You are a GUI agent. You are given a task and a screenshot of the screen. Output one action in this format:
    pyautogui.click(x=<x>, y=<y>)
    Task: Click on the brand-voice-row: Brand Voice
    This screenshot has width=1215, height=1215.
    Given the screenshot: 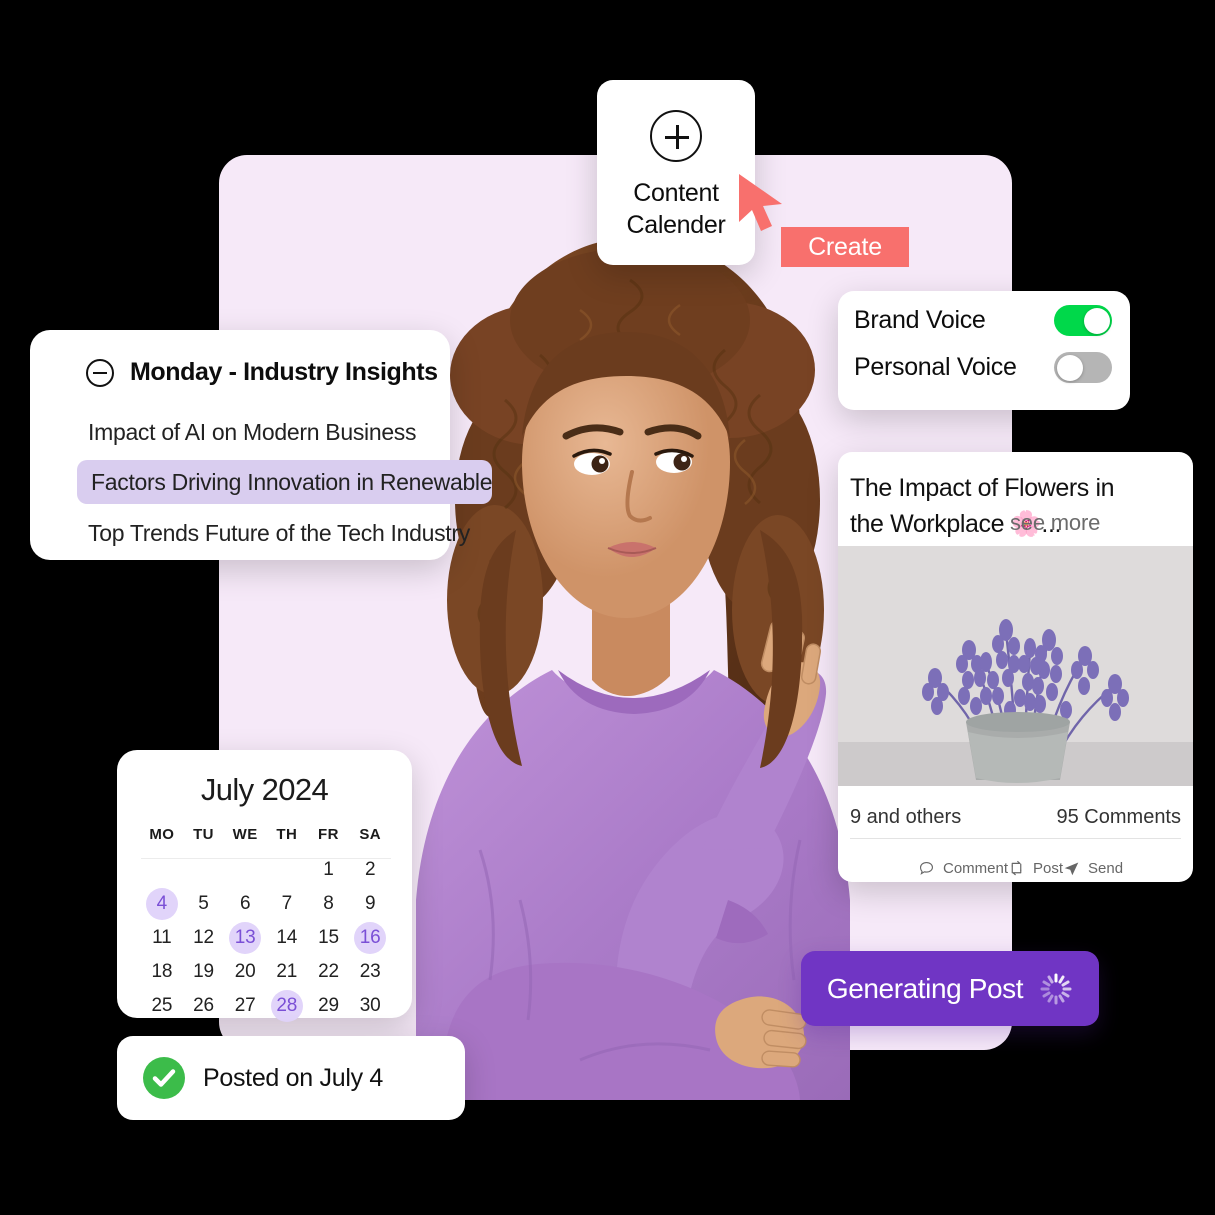 What is the action you would take?
    pyautogui.click(x=983, y=320)
    